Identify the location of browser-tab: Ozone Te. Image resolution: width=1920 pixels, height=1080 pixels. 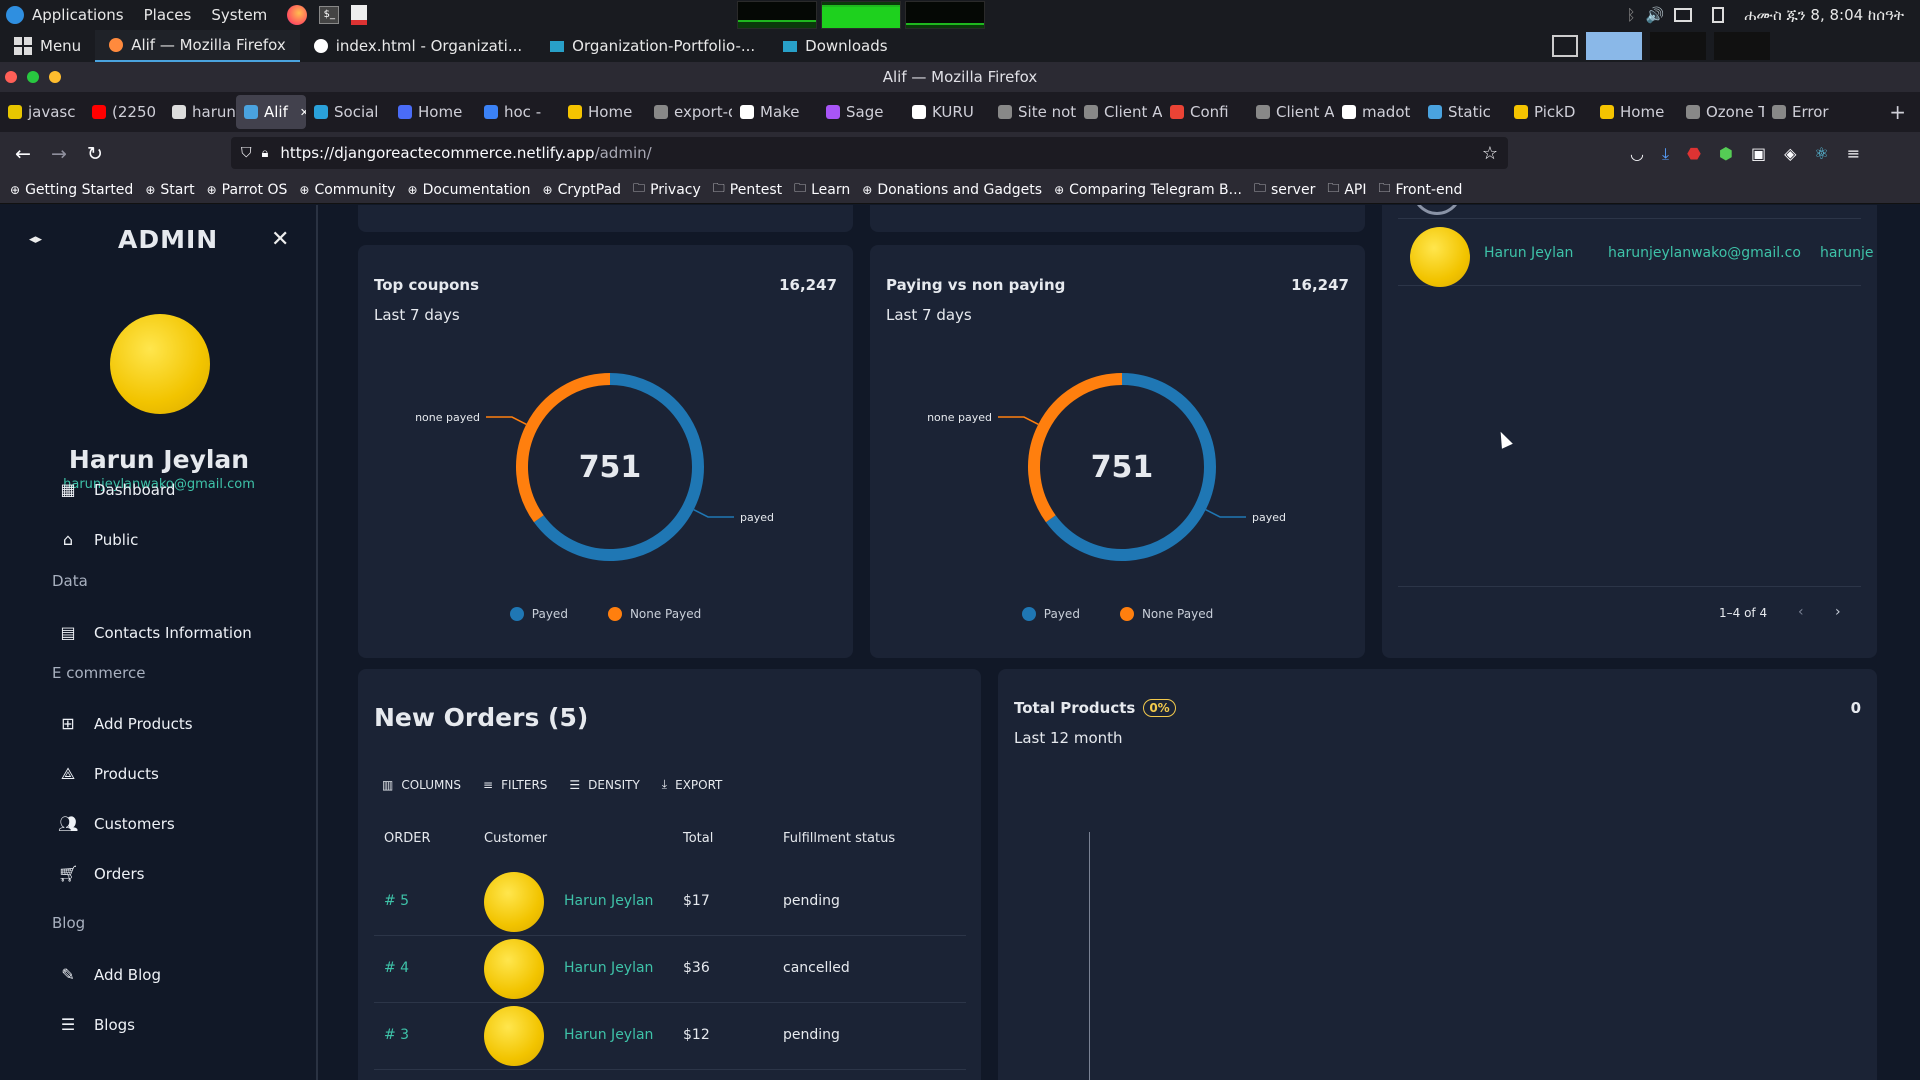
(1721, 112).